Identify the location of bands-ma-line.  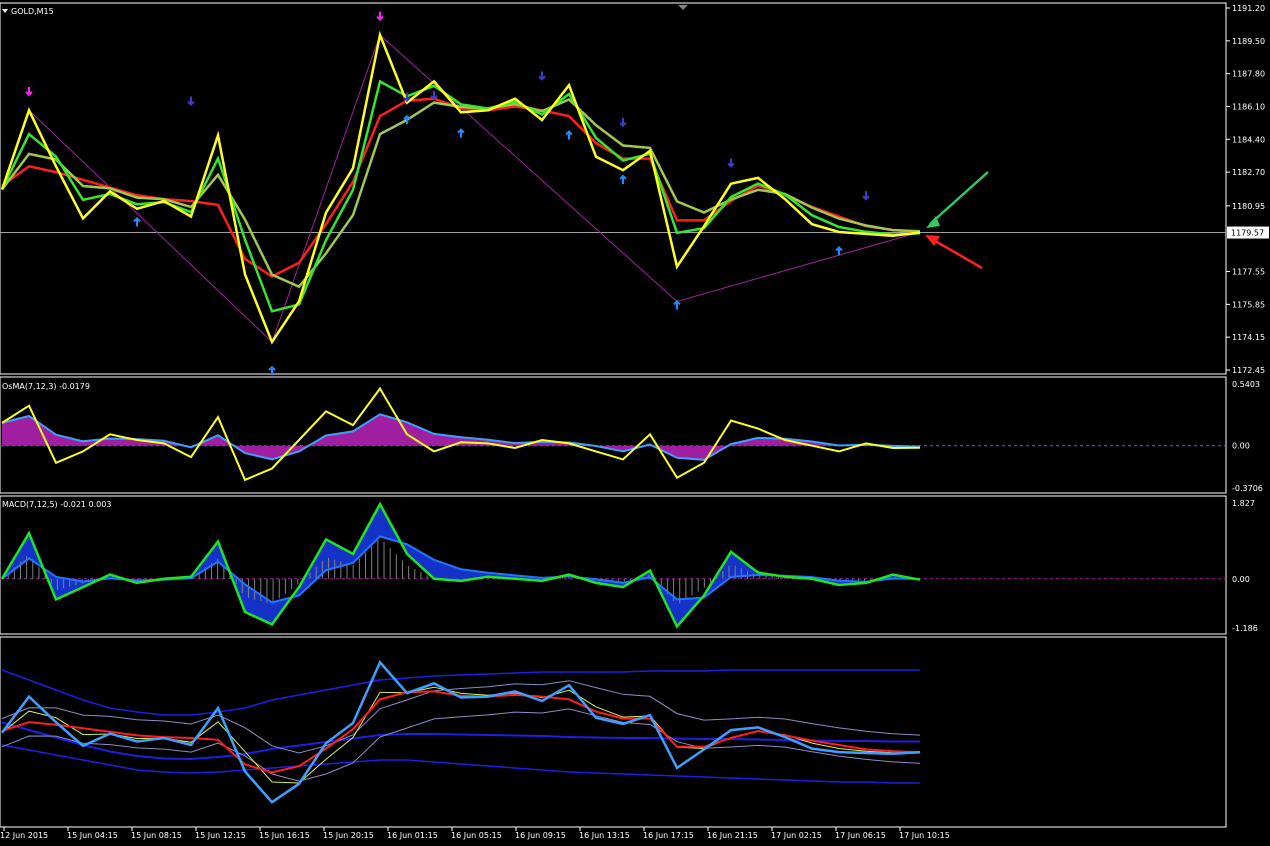
(461, 732).